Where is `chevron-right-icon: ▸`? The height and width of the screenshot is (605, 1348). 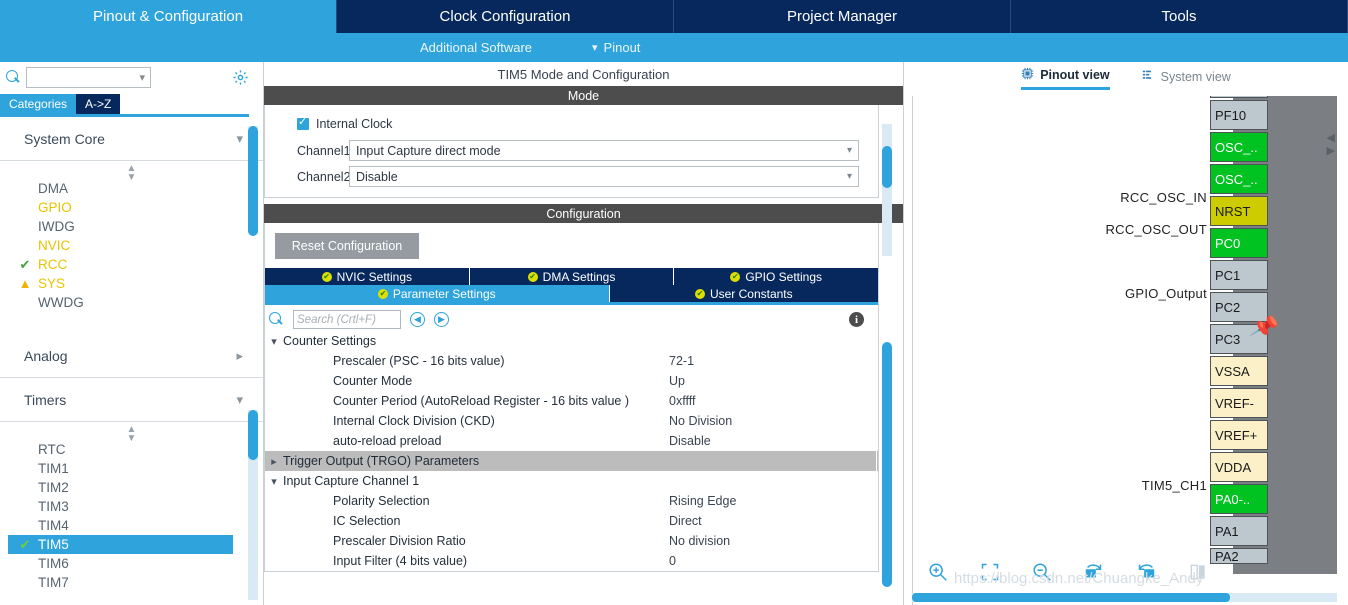
chevron-right-icon: ▸ is located at coordinates (239, 355).